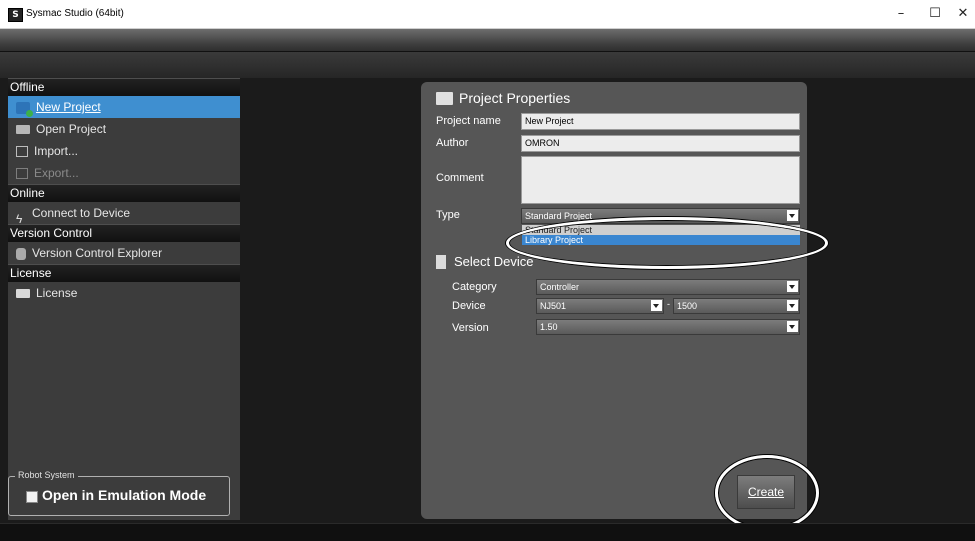 The image size is (975, 541). I want to click on emulation-mode-label: Open in Emulation Mode, so click(124, 495).